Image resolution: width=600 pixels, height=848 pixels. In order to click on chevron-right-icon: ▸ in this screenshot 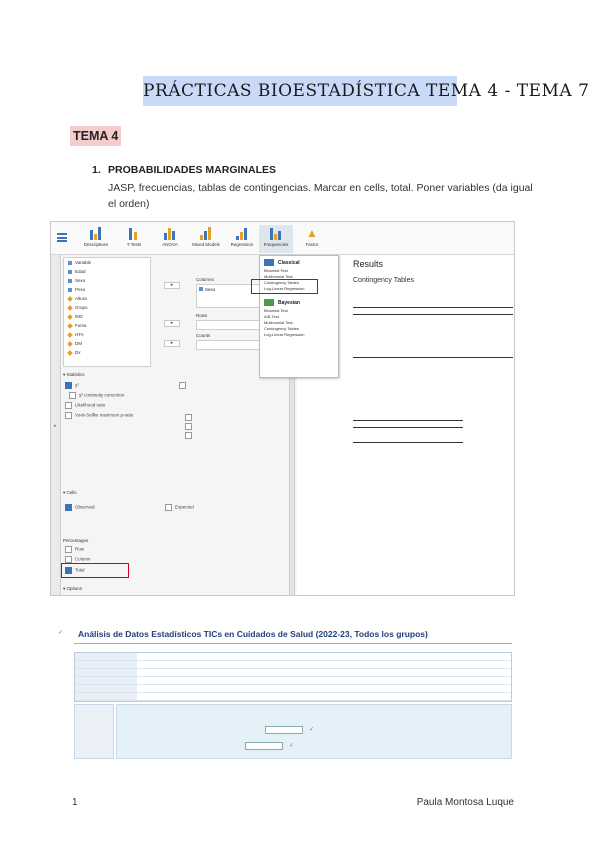, I will do `click(55, 426)`.